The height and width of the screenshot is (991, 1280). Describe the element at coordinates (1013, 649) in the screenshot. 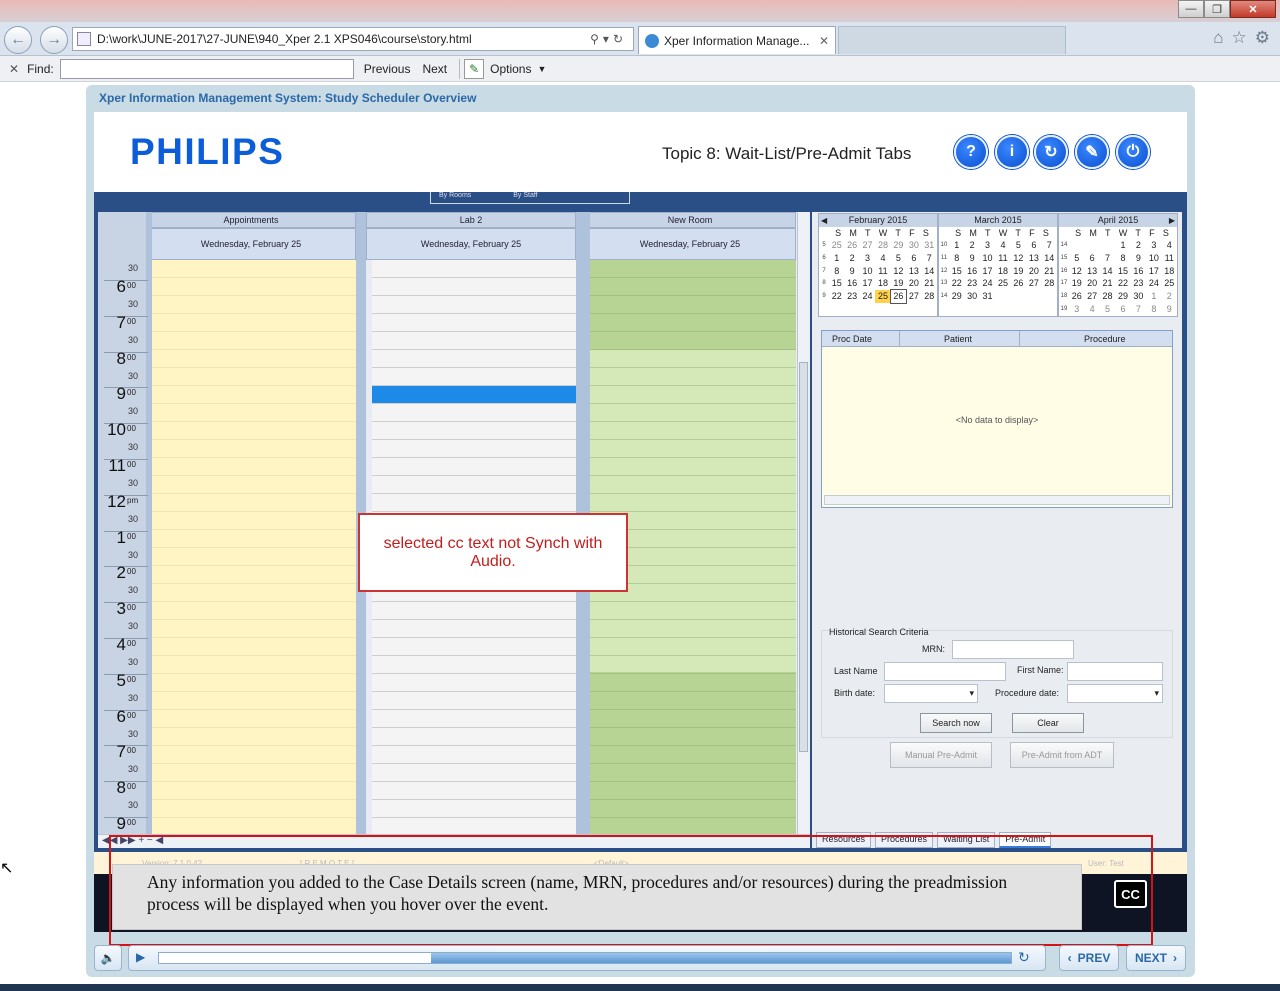

I see `mrn-input` at that location.